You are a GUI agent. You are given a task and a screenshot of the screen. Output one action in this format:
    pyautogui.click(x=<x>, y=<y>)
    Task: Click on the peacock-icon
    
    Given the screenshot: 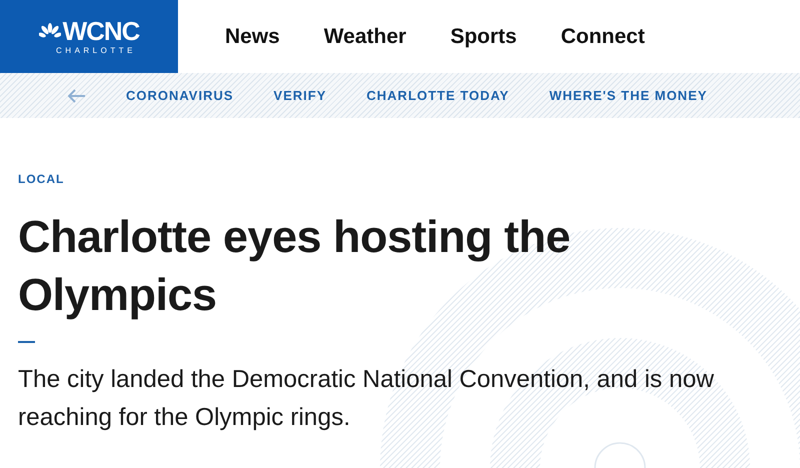 What is the action you would take?
    pyautogui.click(x=49, y=31)
    